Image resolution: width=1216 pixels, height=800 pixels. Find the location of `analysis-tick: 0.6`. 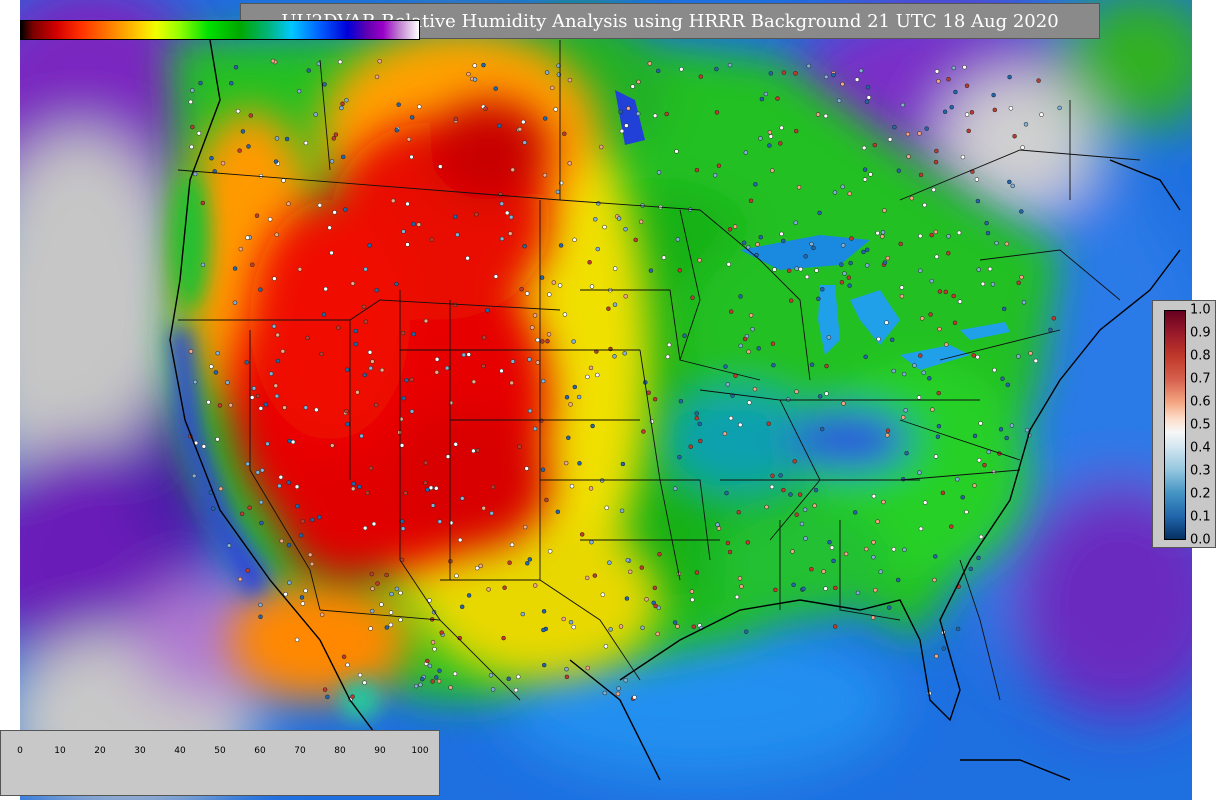

analysis-tick: 0.6 is located at coordinates (1200, 402).